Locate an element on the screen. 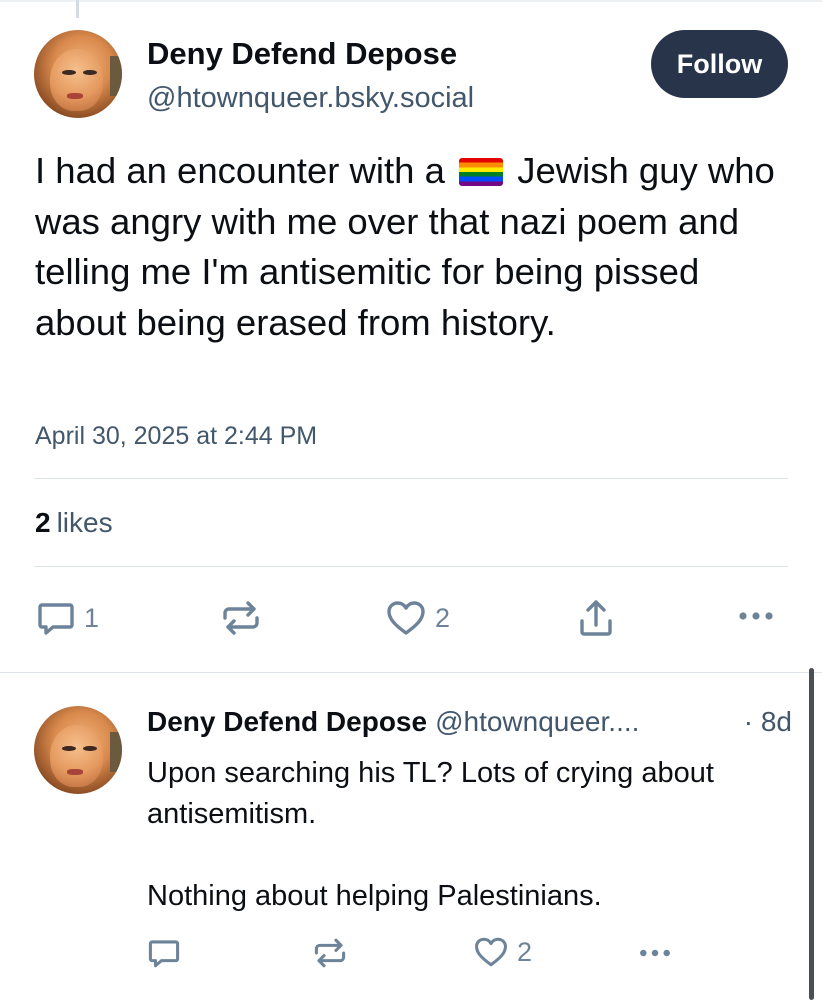 Image resolution: width=822 pixels, height=1000 pixels. reply-like-count: 2 is located at coordinates (525, 951).